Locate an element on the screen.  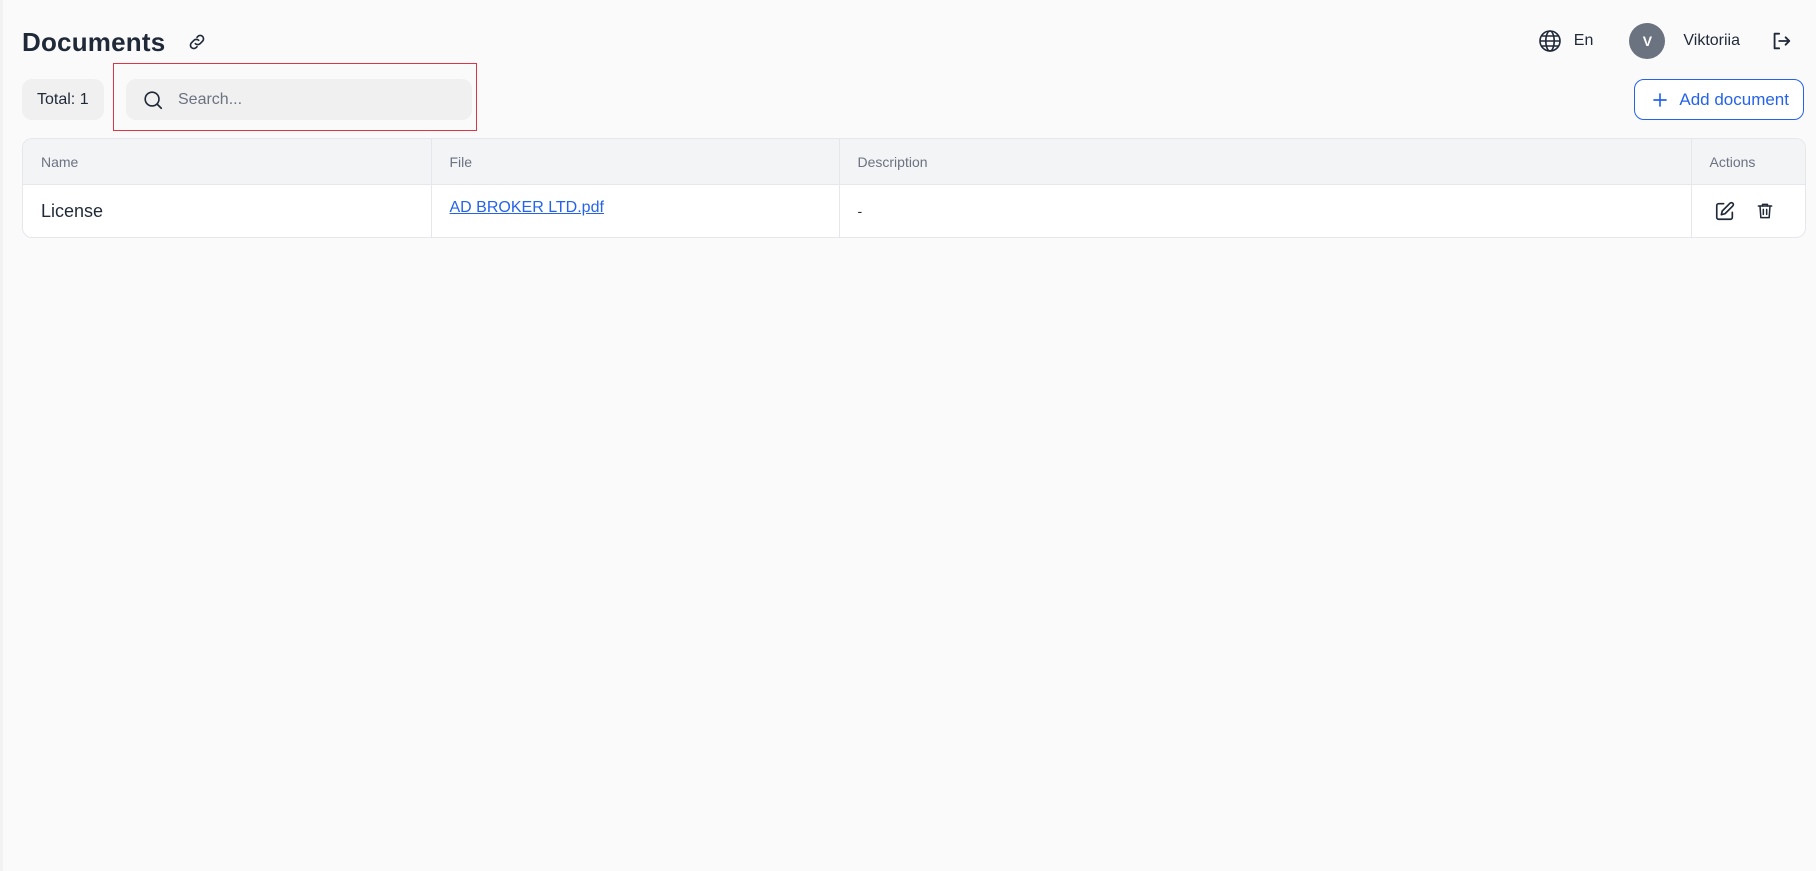
link-icon is located at coordinates (197, 42).